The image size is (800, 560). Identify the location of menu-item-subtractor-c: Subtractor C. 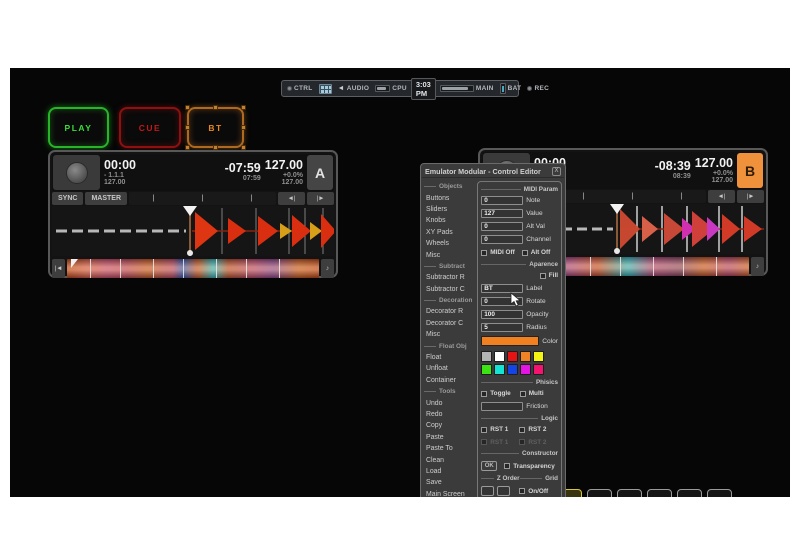
(449, 289).